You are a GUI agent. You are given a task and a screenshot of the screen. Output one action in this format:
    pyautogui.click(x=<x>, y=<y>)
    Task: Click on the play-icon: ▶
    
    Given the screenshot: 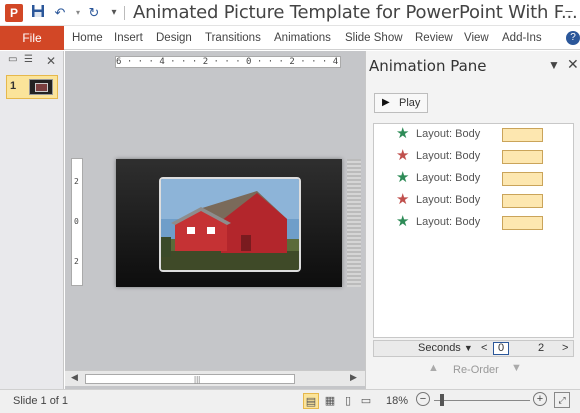 What is the action you would take?
    pyautogui.click(x=386, y=102)
    